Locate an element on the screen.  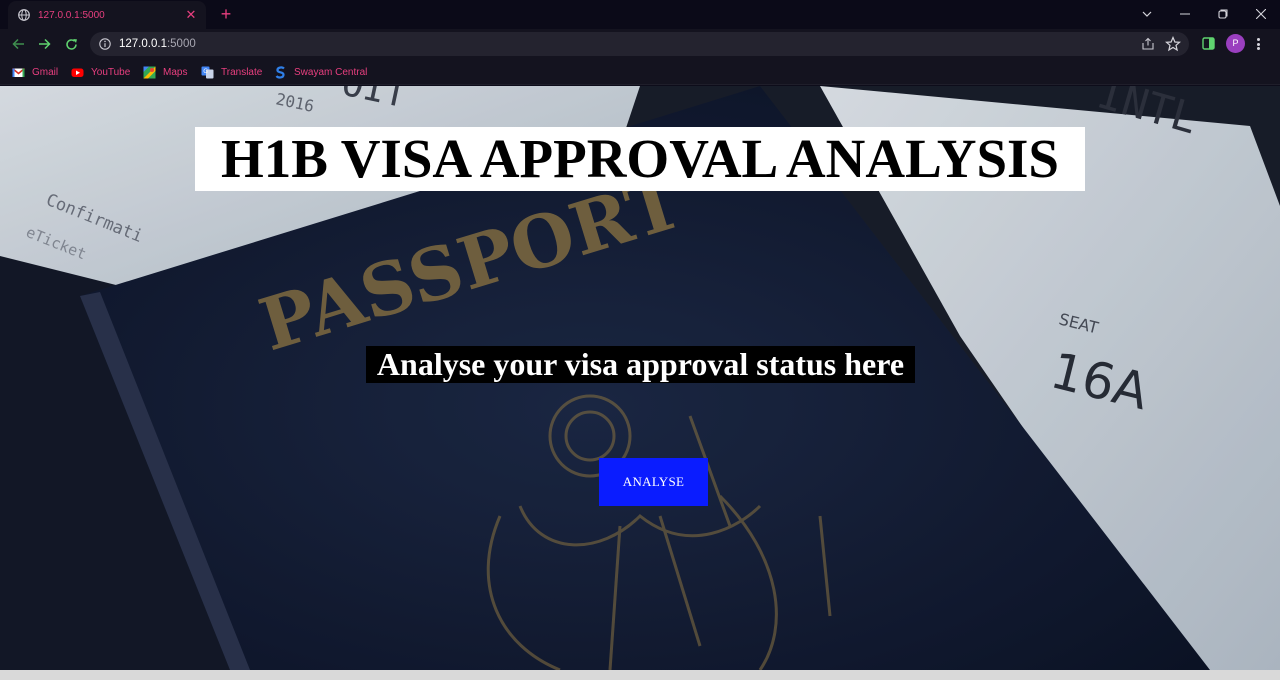
tab-close-icon: ✕ is located at coordinates (191, 15).